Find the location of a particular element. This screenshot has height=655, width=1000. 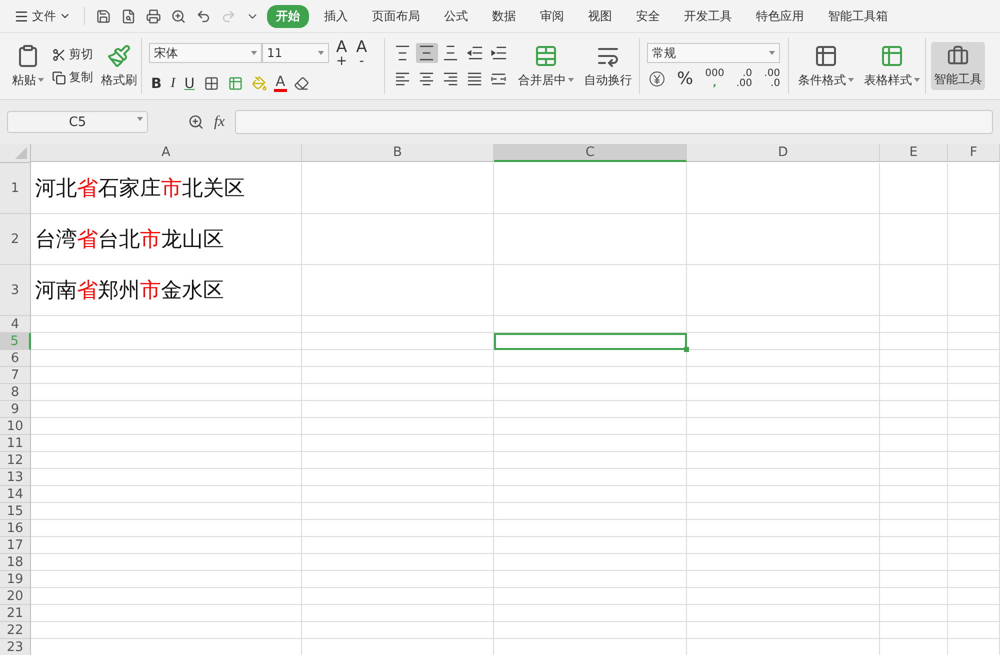

row-header: 18 is located at coordinates (15, 562).